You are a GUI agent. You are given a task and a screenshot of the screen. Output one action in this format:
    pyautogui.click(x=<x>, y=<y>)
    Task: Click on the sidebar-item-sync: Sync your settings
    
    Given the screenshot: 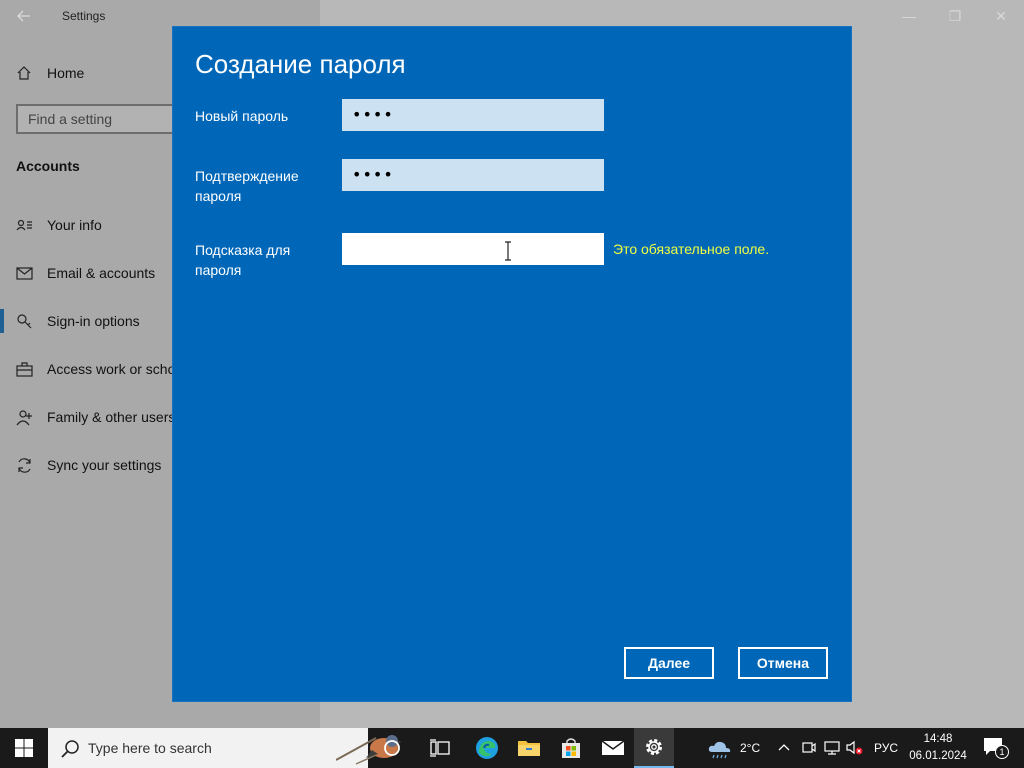 What is the action you would take?
    pyautogui.click(x=88, y=465)
    